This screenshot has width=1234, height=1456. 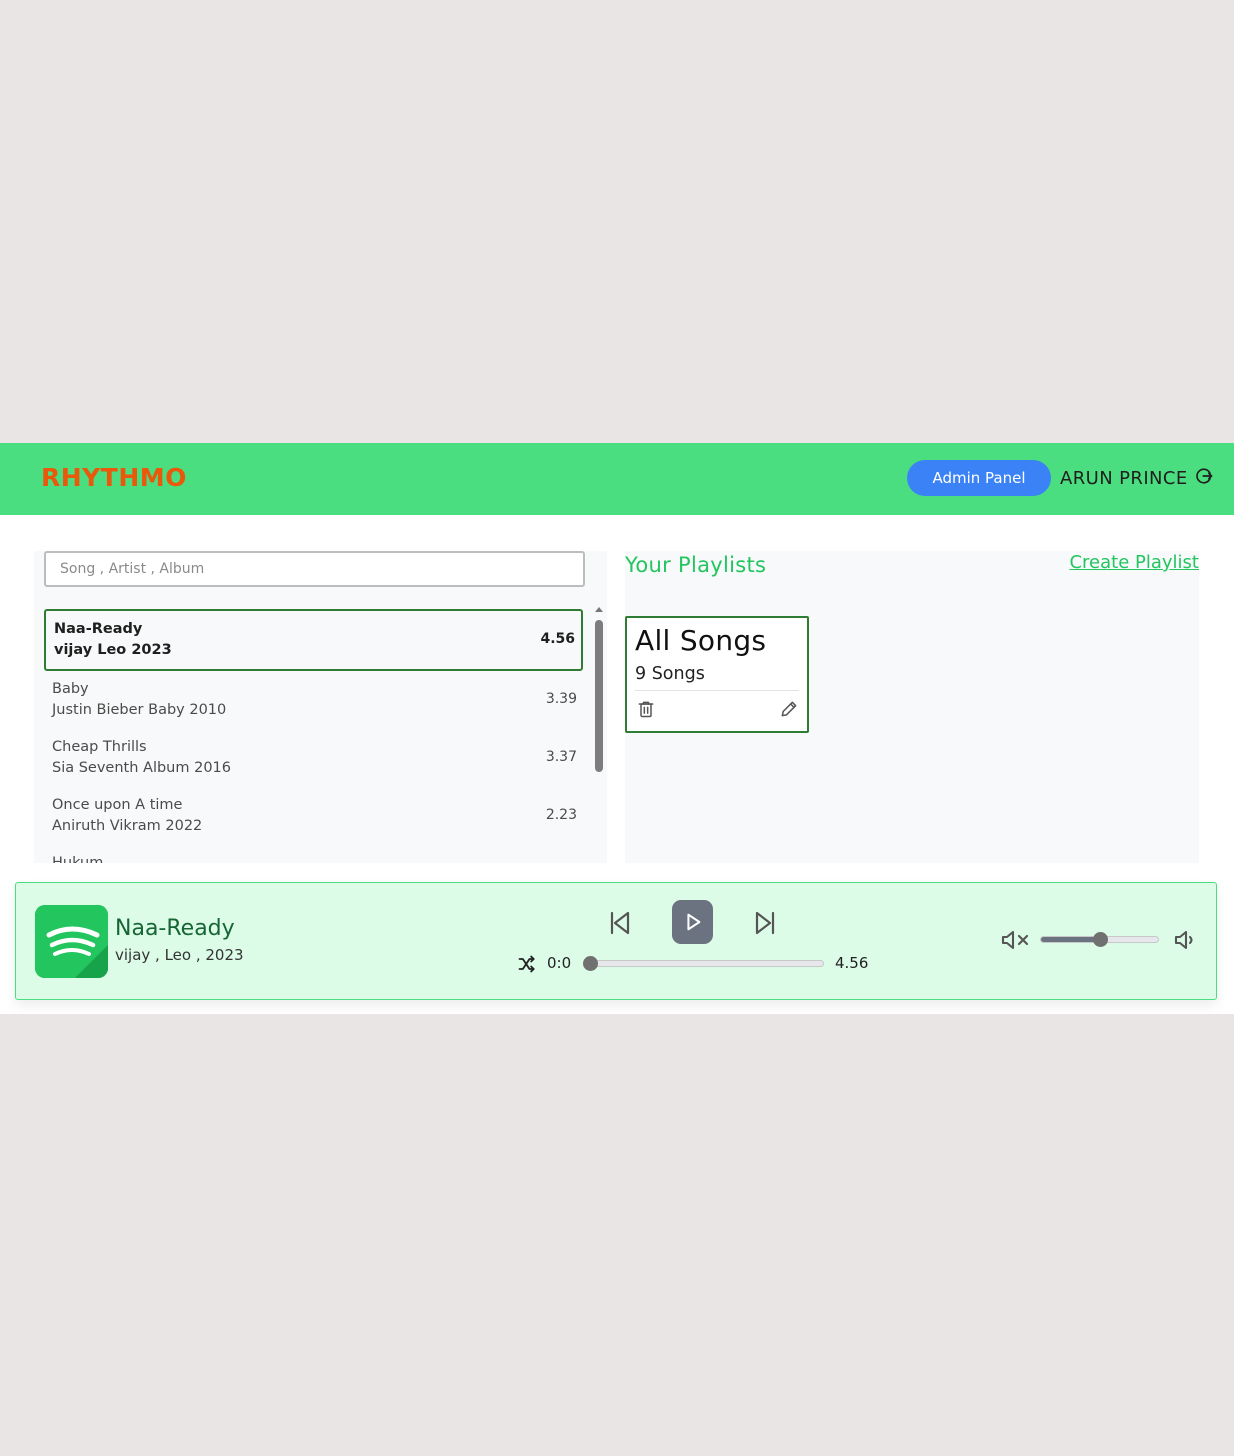 I want to click on album-cover-spotify-icon, so click(x=71, y=941).